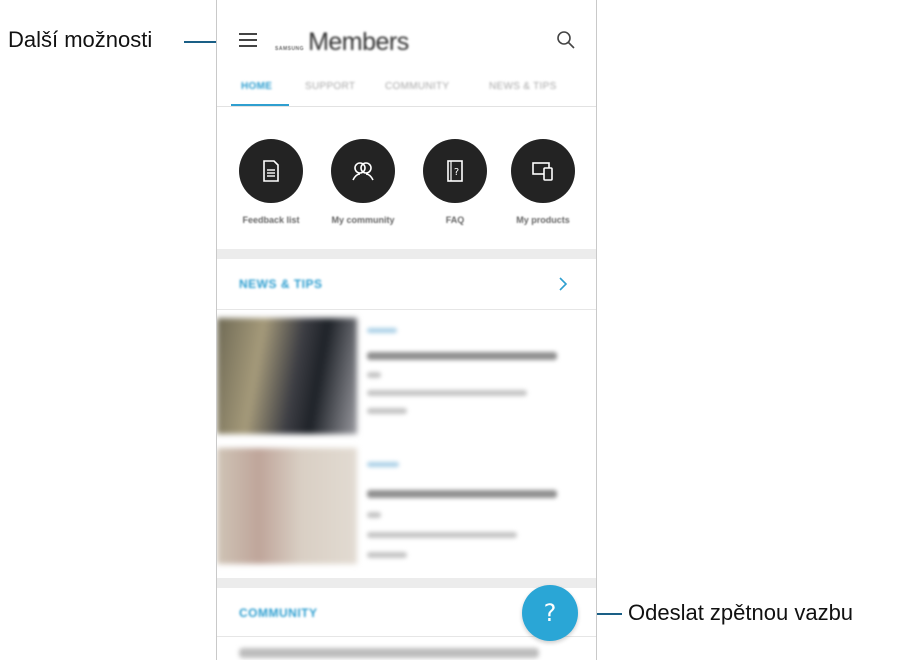 Image resolution: width=900 pixels, height=660 pixels. What do you see at coordinates (330, 86) in the screenshot?
I see `tab-support: SUPPORT` at bounding box center [330, 86].